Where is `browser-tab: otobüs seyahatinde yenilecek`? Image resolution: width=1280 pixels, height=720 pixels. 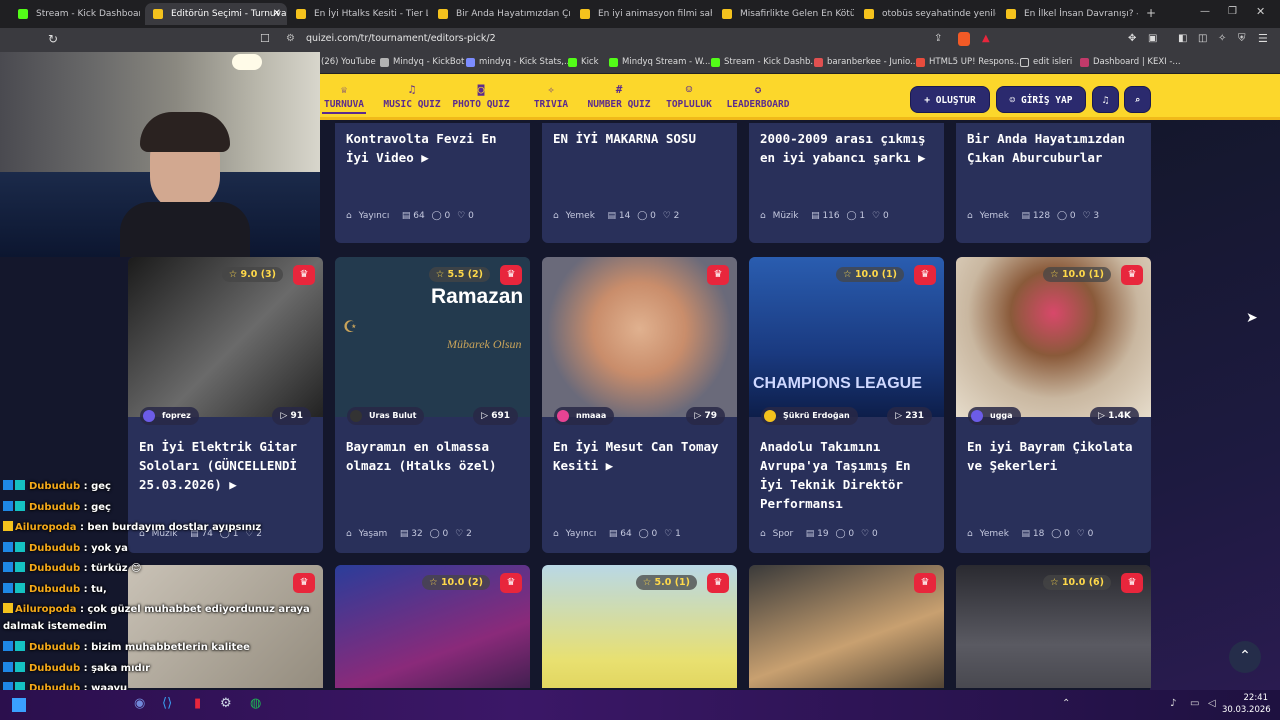
browser-tab: otobüs seyahatinde yenilecek is located at coordinates (926, 14).